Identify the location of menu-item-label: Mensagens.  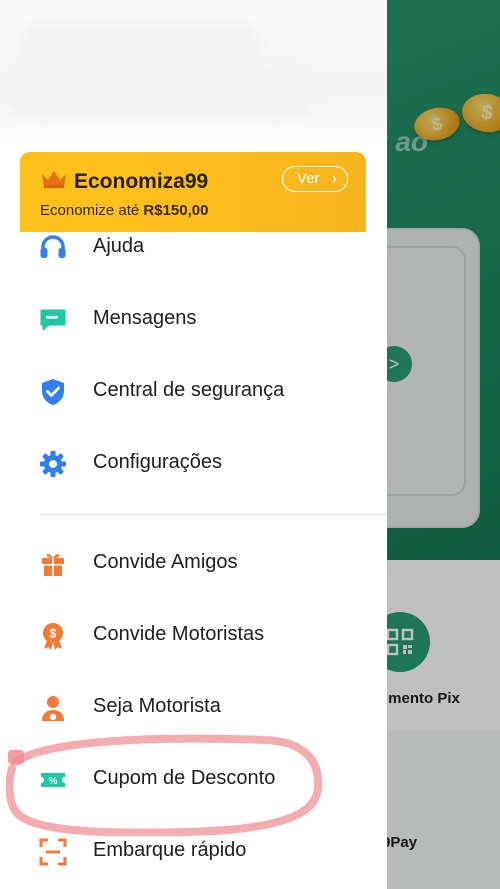
(145, 318).